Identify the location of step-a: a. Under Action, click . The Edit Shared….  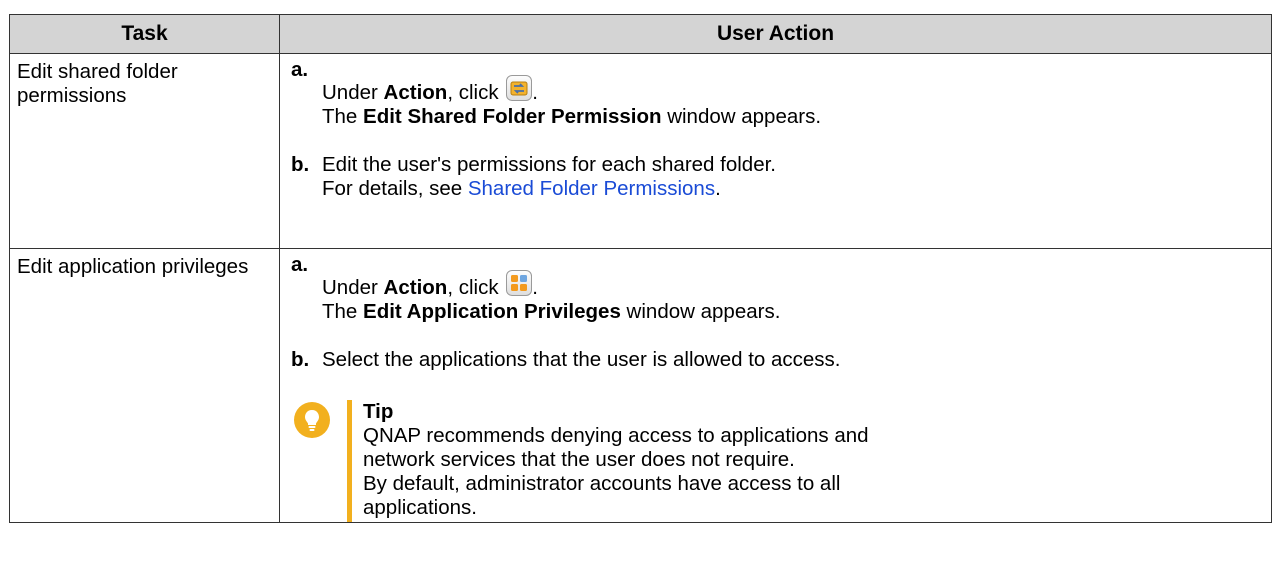
(776, 93).